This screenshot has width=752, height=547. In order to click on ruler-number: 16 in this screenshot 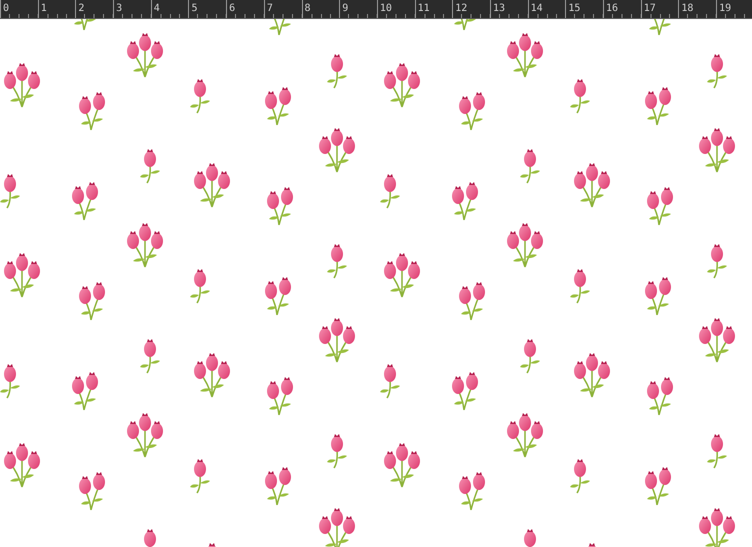, I will do `click(612, 8)`.